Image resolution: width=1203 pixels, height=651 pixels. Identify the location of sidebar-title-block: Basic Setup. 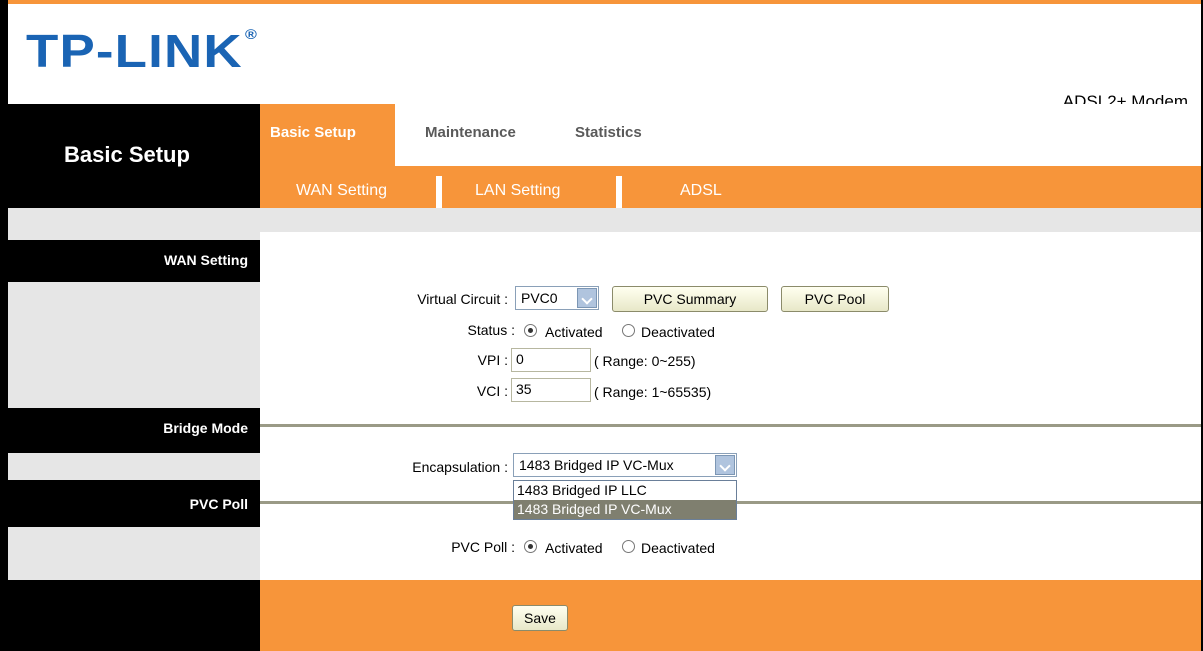
(134, 156).